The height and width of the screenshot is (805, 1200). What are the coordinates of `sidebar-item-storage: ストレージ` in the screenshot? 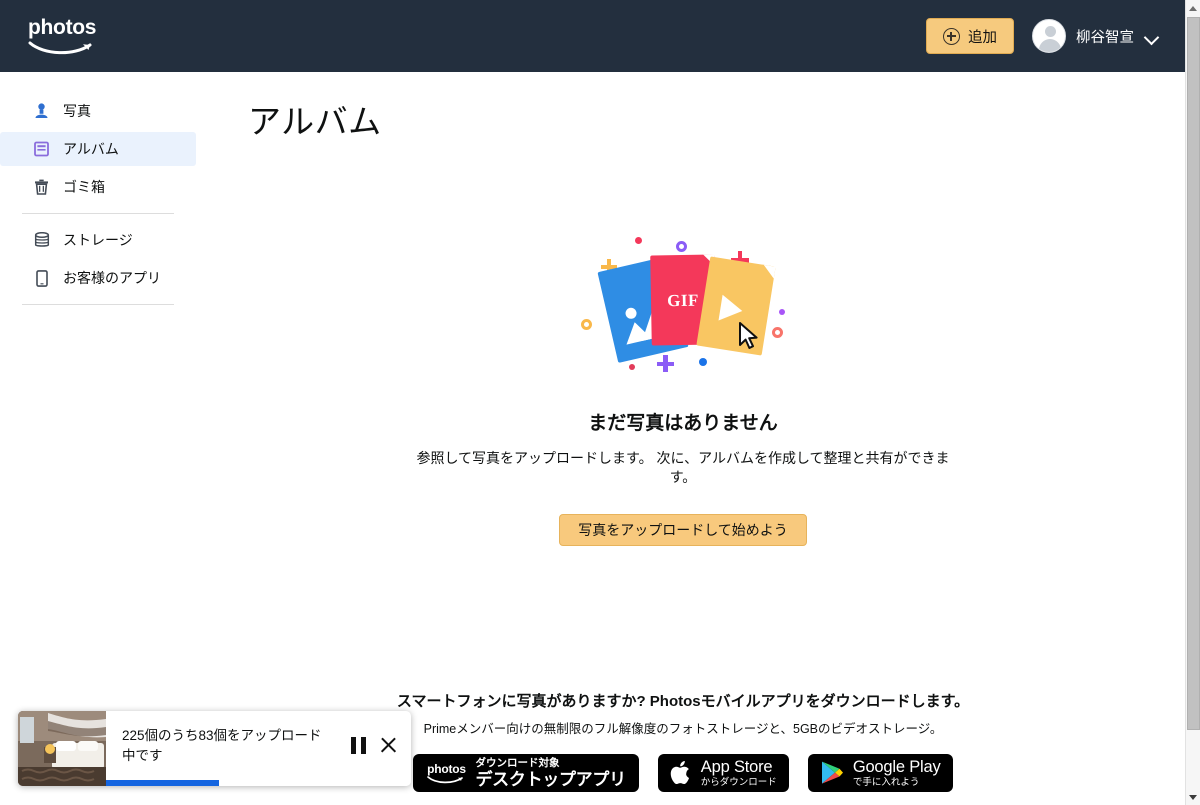 It's located at (98, 240).